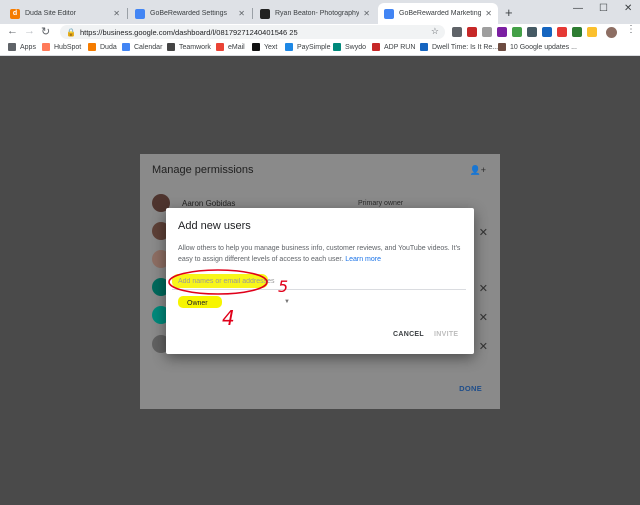 This screenshot has width=640, height=505. I want to click on bookmark-duda: Duda, so click(102, 47).